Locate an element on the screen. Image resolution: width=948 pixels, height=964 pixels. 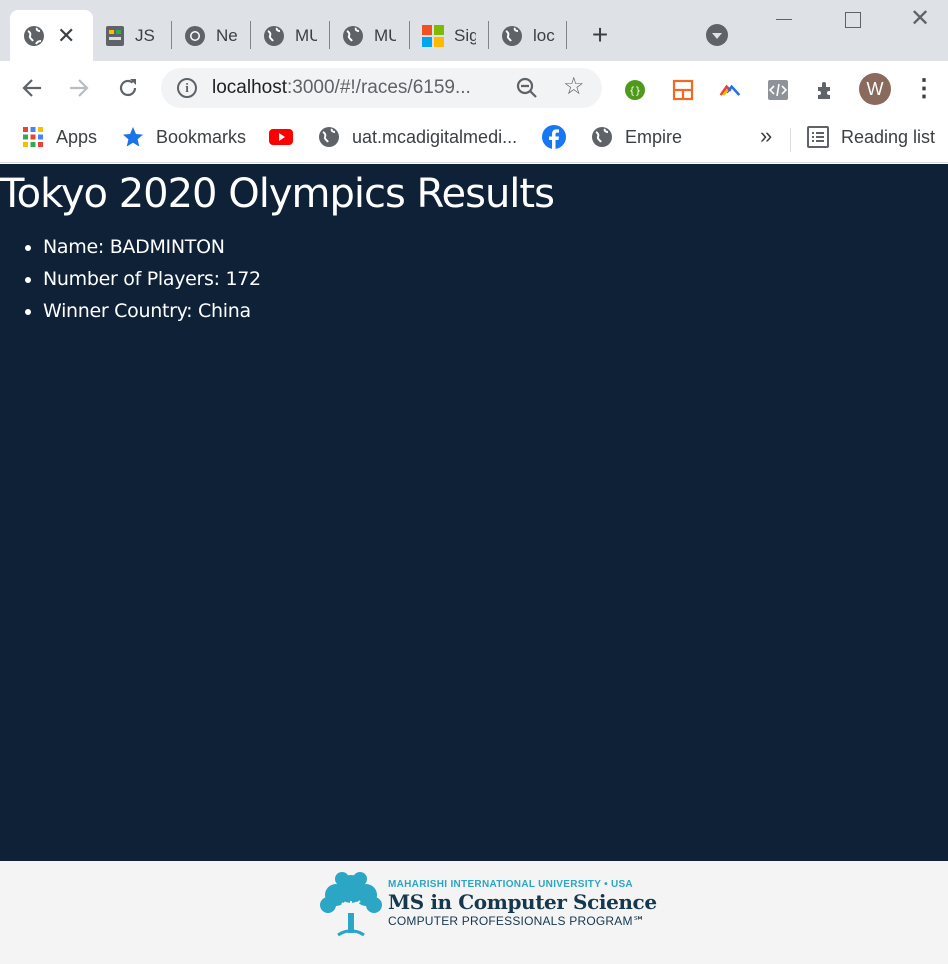
reading-list-icon is located at coordinates (818, 137).